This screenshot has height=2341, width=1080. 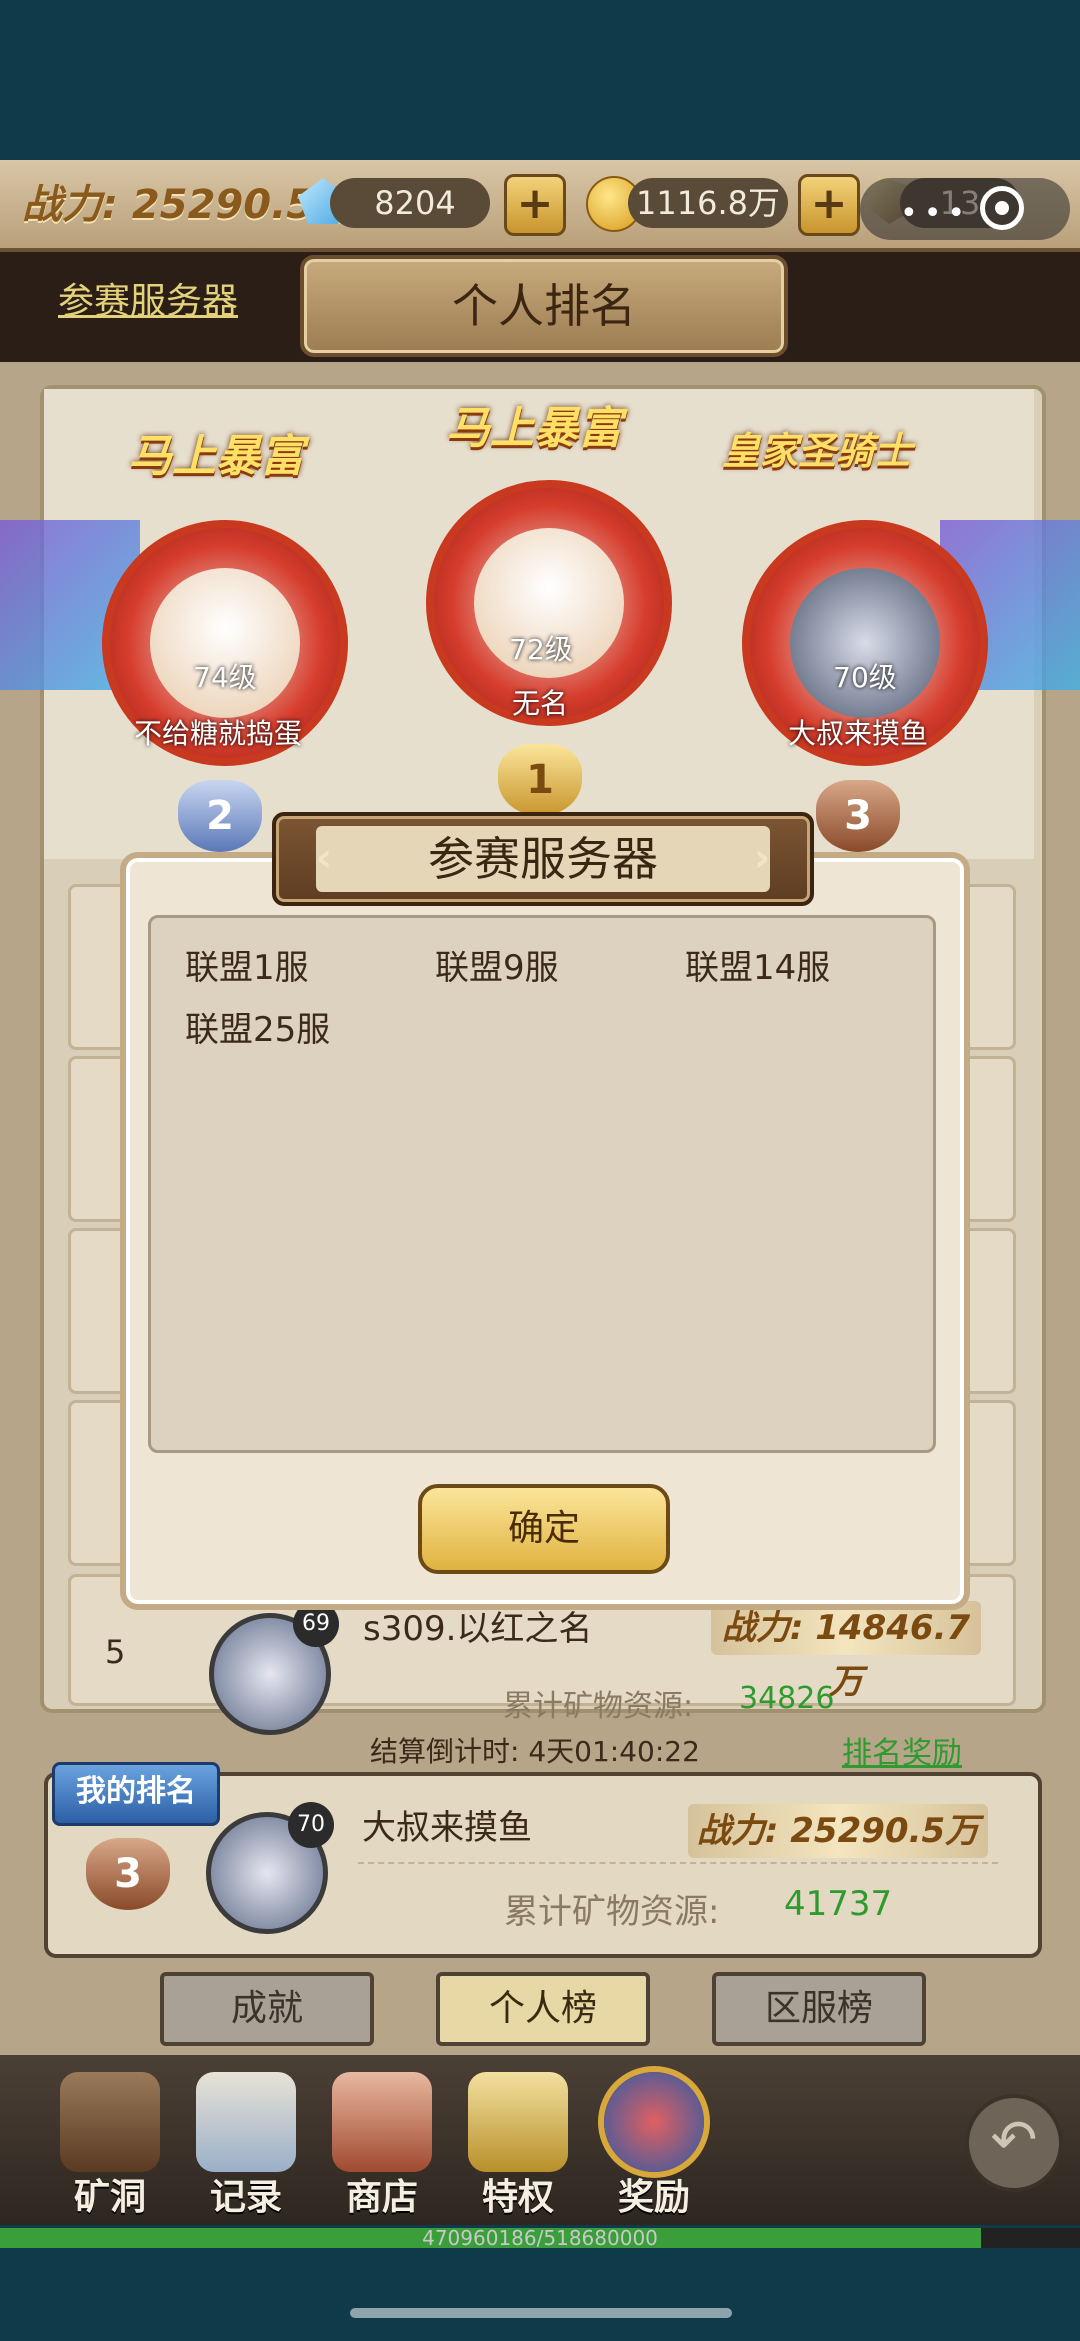 What do you see at coordinates (217, 733) in the screenshot?
I see `second-name: 不给糖就捣蛋` at bounding box center [217, 733].